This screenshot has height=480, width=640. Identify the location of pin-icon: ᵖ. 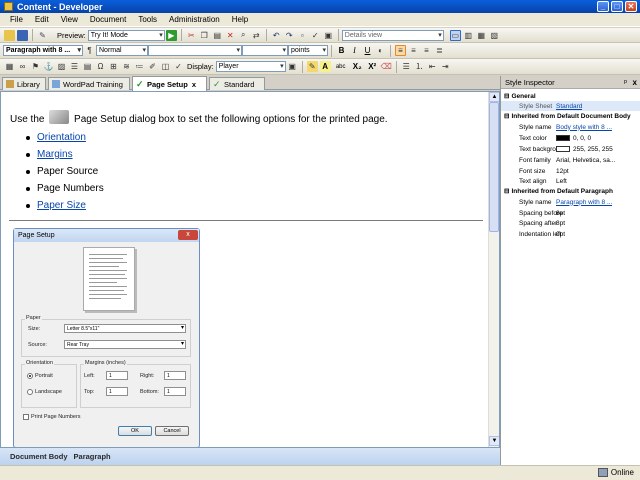
(625, 82).